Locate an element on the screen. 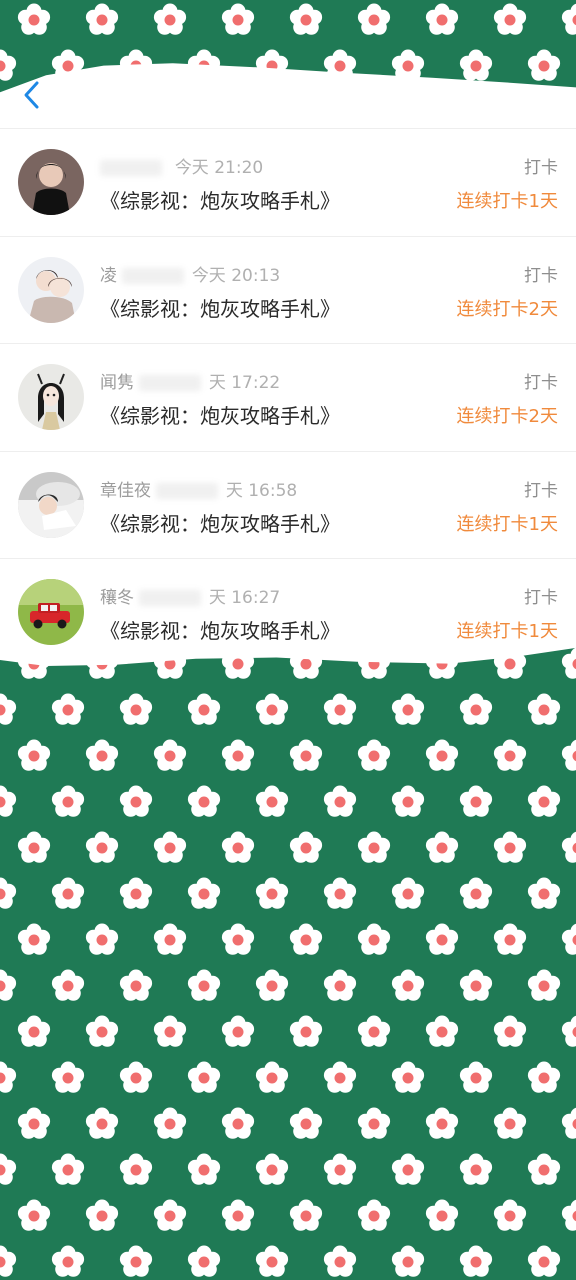  back-button is located at coordinates (31, 95).